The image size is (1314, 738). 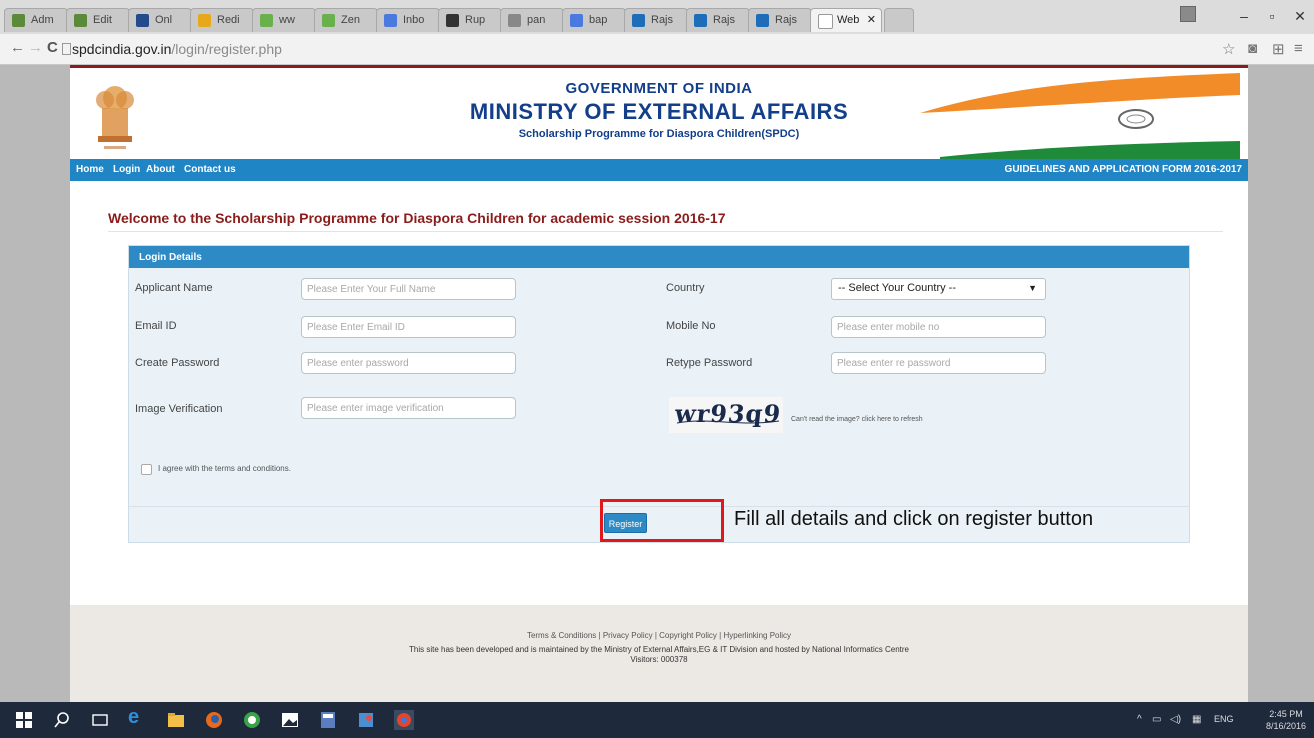 What do you see at coordinates (36, 20) in the screenshot?
I see `browser-tab: Adm` at bounding box center [36, 20].